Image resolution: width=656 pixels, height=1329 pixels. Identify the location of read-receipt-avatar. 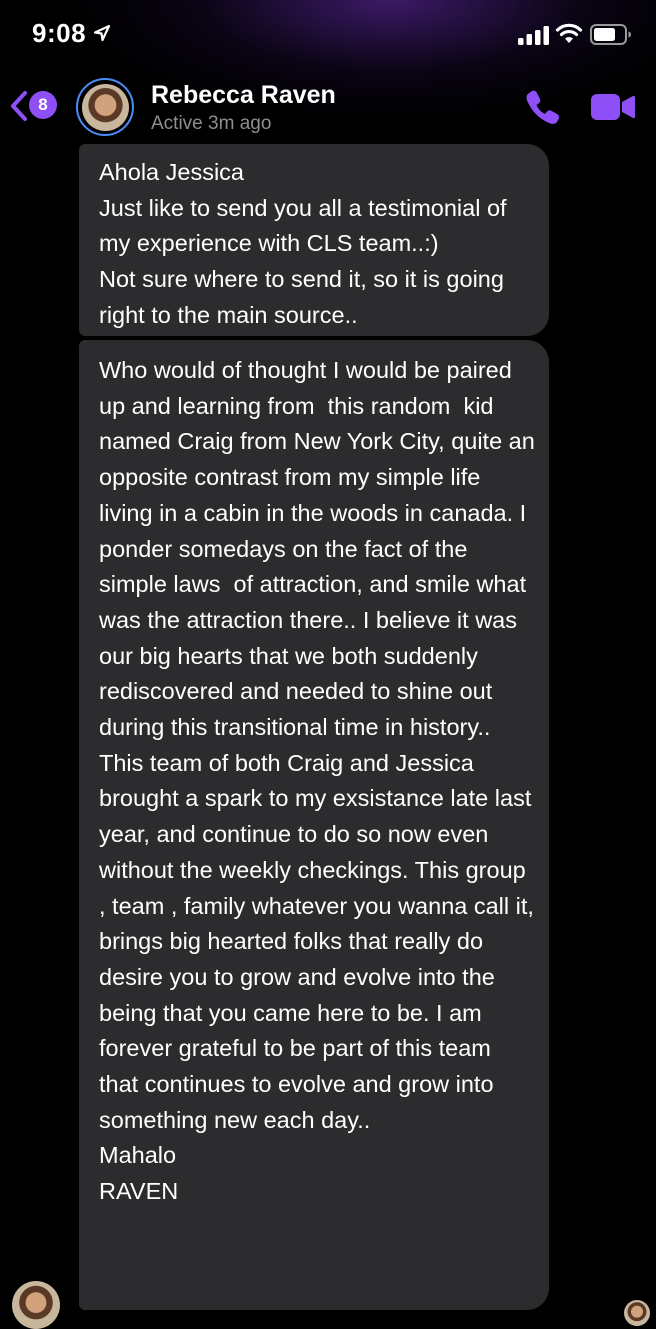
(637, 1313).